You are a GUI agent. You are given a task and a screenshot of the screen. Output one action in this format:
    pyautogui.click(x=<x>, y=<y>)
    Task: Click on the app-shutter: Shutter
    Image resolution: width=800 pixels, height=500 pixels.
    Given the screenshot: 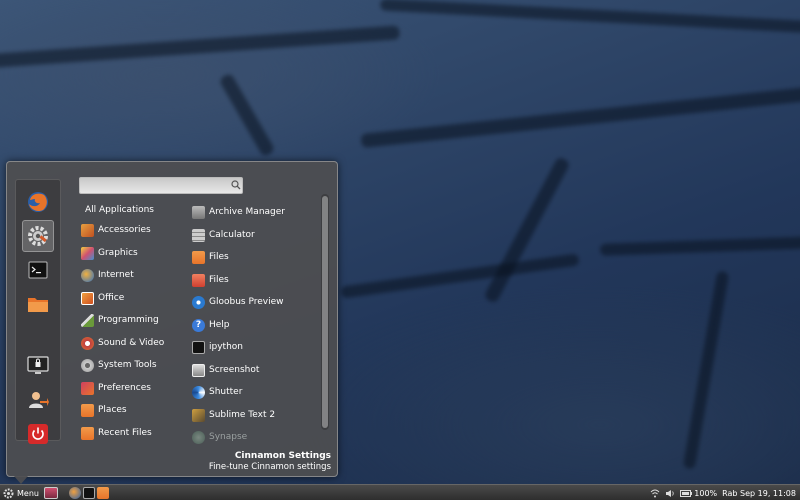 What is the action you would take?
    pyautogui.click(x=217, y=392)
    